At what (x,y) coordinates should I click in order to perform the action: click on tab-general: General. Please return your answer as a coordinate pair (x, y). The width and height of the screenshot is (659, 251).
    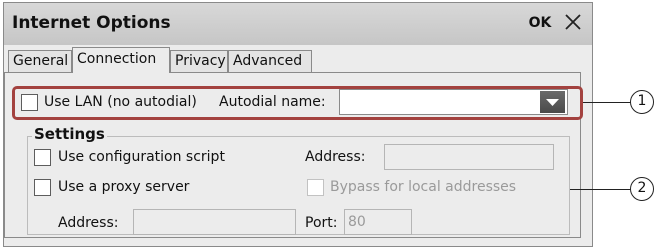
    Looking at the image, I should click on (40, 61).